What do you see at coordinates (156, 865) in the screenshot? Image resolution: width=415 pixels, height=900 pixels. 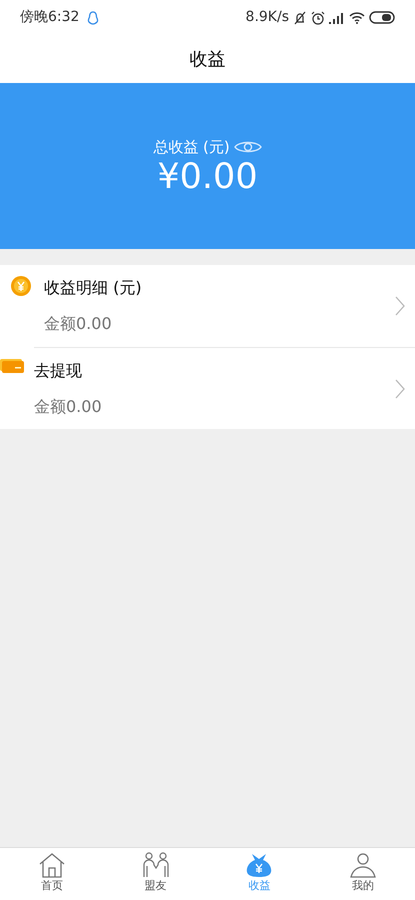 I see `friends-icon` at bounding box center [156, 865].